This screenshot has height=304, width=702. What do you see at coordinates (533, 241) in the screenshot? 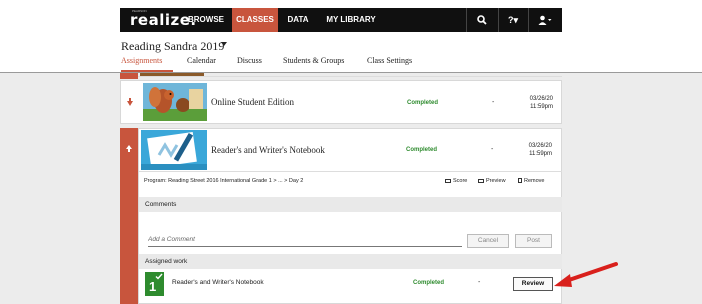
I see `post-button: Post` at bounding box center [533, 241].